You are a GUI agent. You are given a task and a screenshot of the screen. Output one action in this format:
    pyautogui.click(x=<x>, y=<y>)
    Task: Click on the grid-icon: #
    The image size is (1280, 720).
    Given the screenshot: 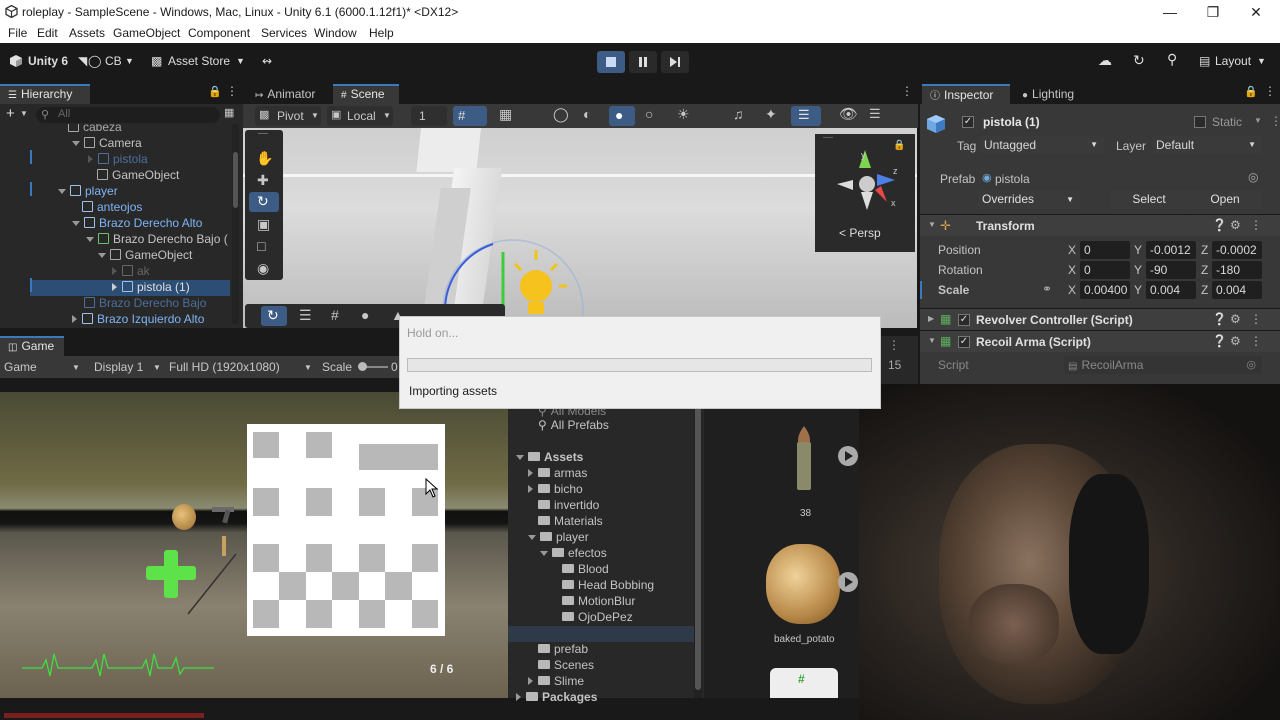 What is the action you would take?
    pyautogui.click(x=335, y=315)
    